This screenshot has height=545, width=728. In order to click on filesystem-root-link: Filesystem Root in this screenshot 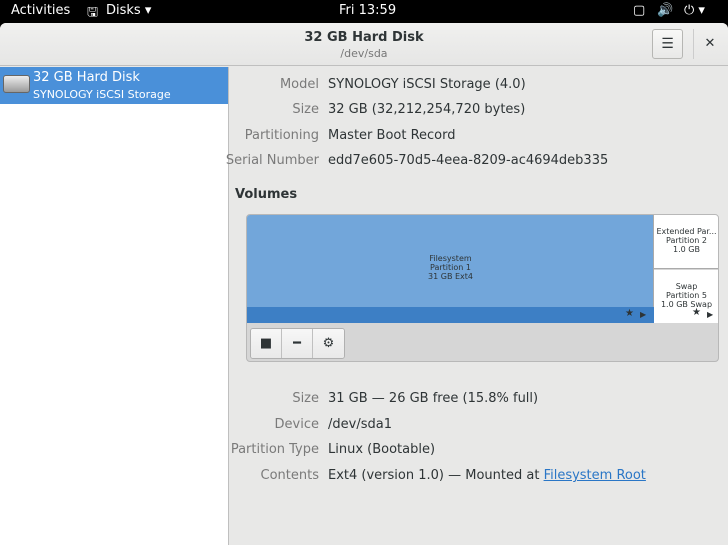, I will do `click(595, 475)`.